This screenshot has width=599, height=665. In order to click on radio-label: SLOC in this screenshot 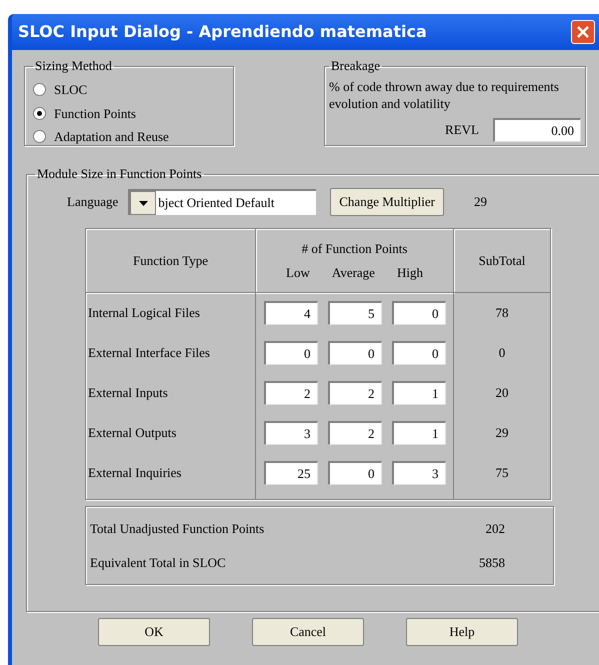, I will do `click(71, 90)`.